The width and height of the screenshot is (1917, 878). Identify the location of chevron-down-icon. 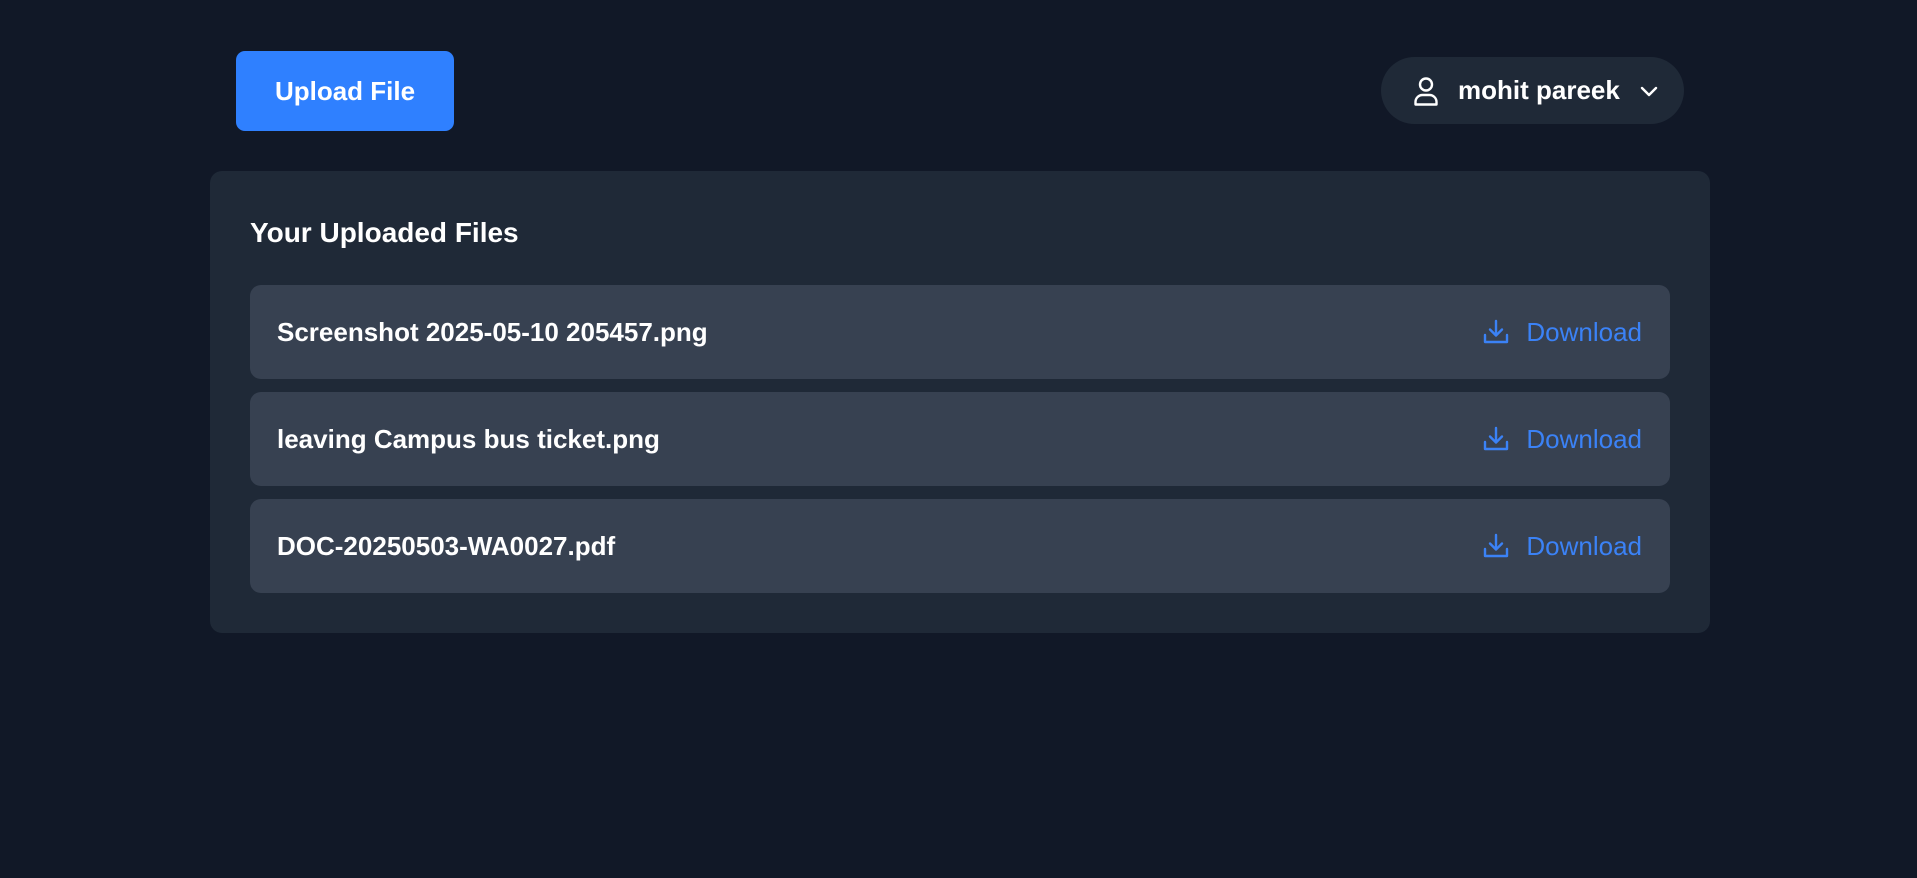
(1649, 91).